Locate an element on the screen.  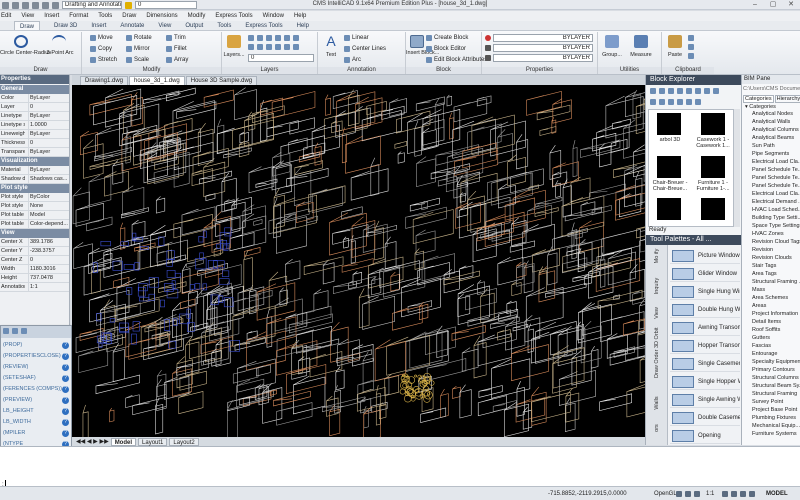
mirror-button: Mirror is located at coordinates (138, 49).